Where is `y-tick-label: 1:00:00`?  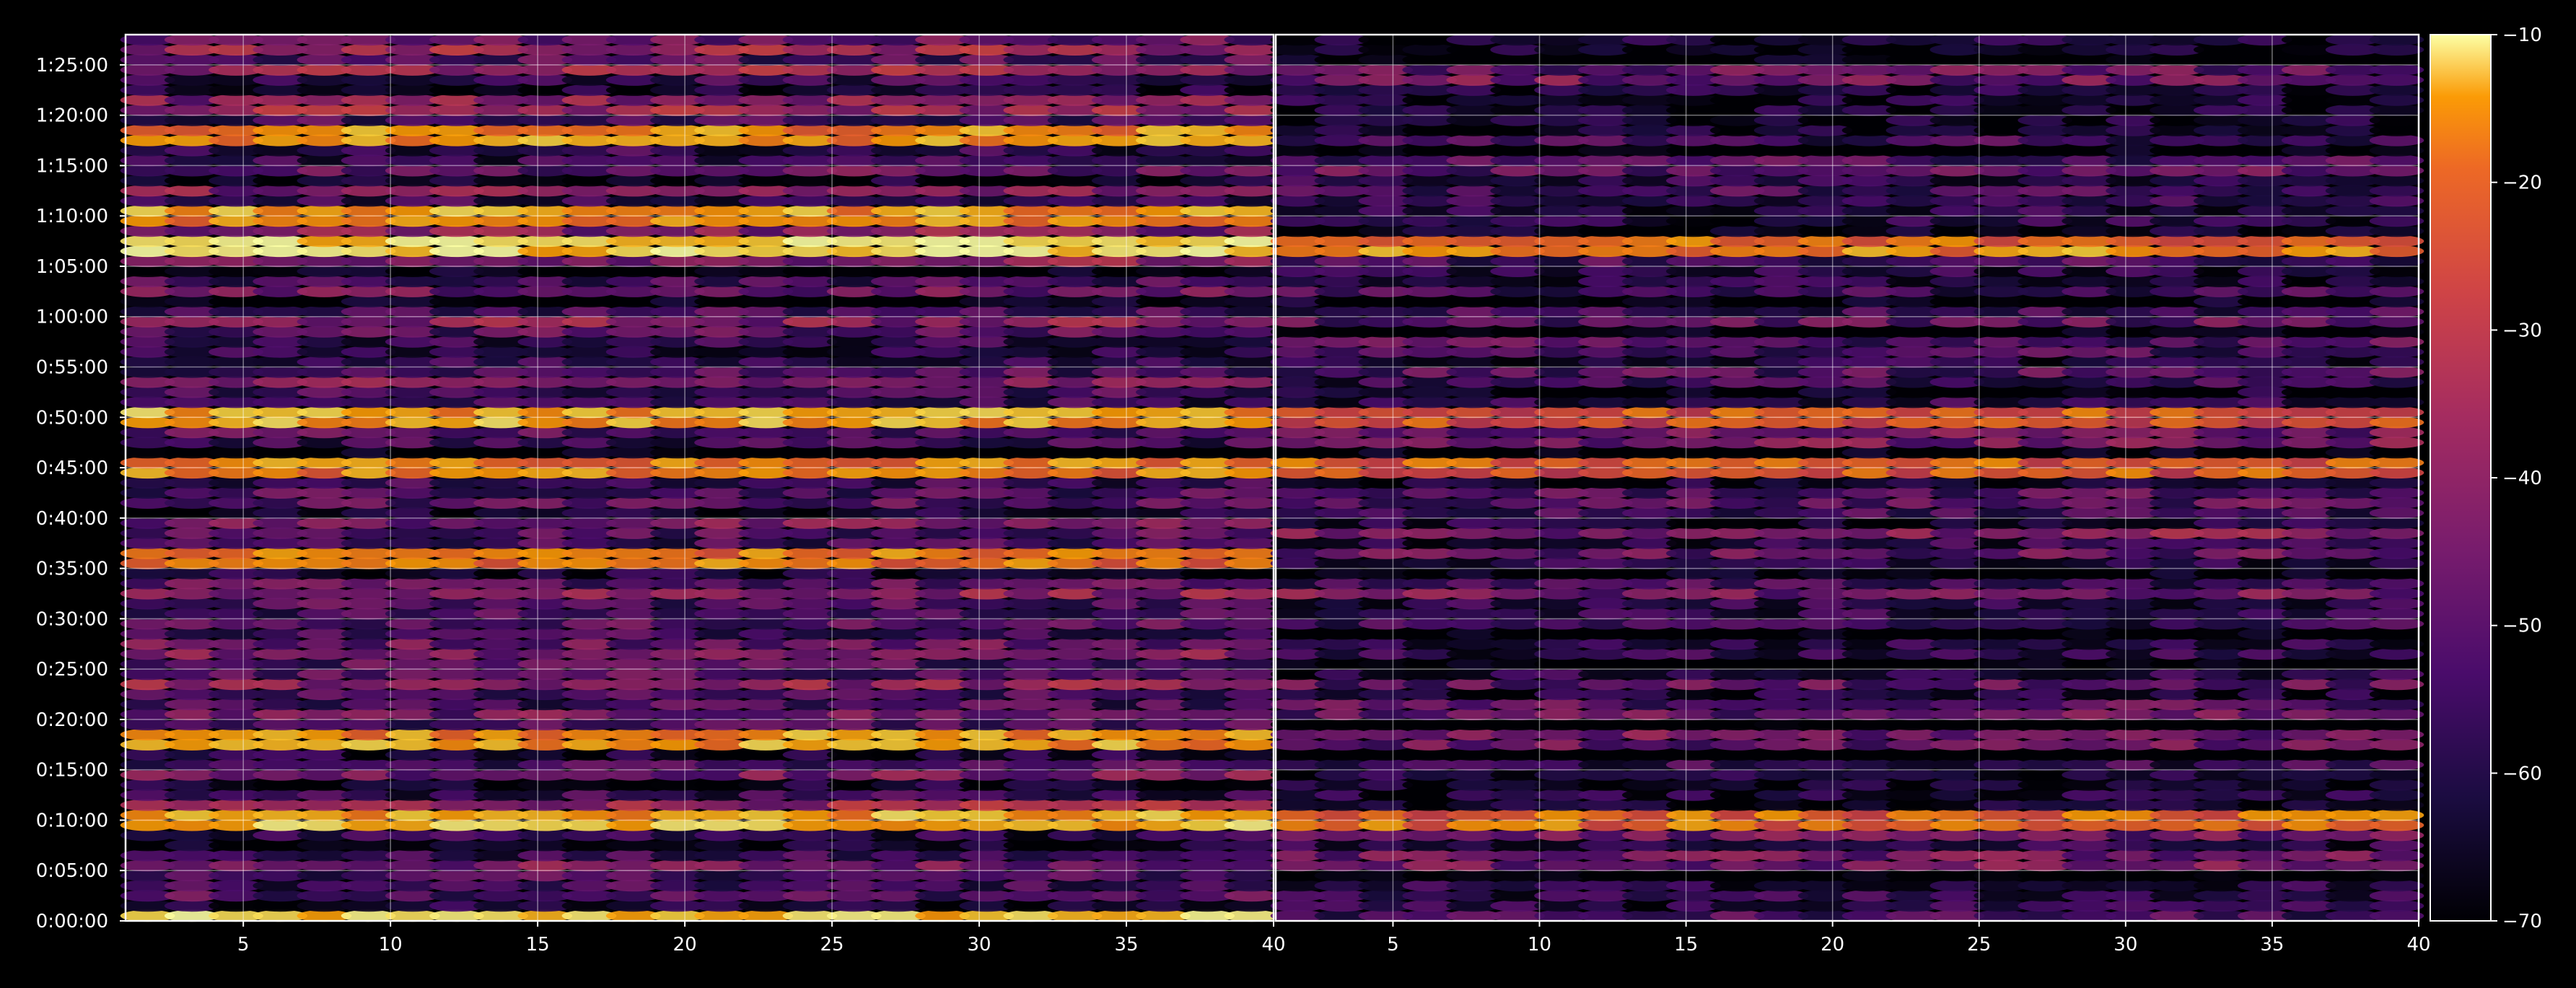
y-tick-label: 1:00:00 is located at coordinates (72, 317).